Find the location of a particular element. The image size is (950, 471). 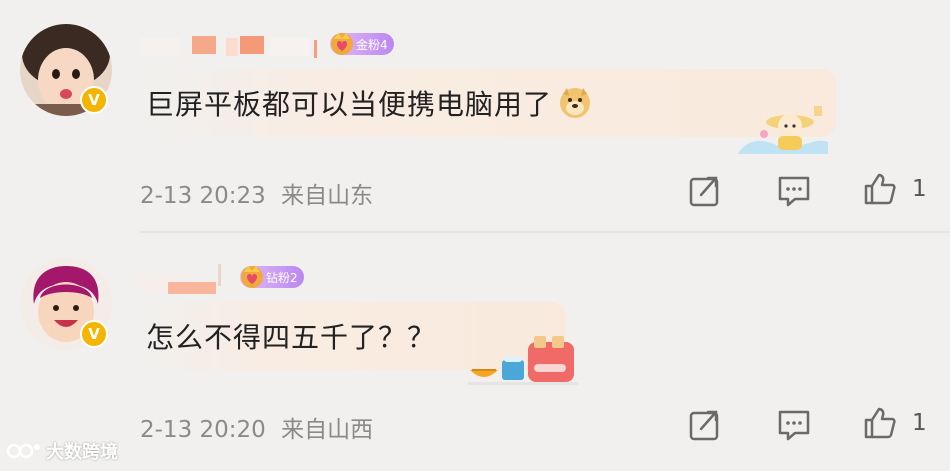

comment-time: 2-13 20:23 is located at coordinates (203, 196).